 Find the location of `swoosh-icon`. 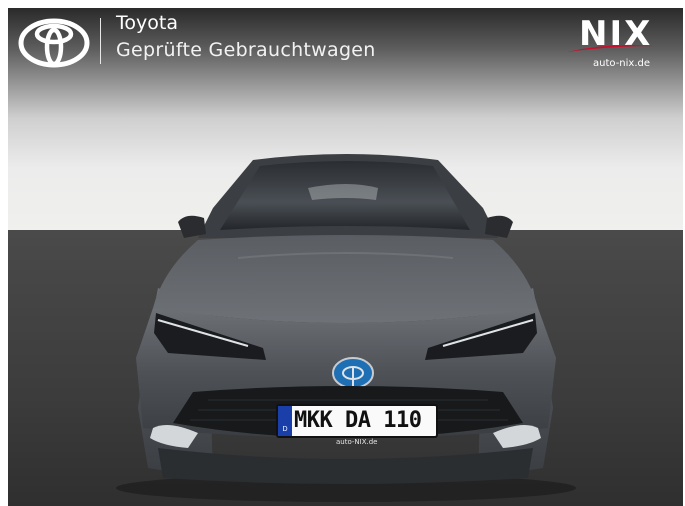

swoosh-icon is located at coordinates (610, 48).